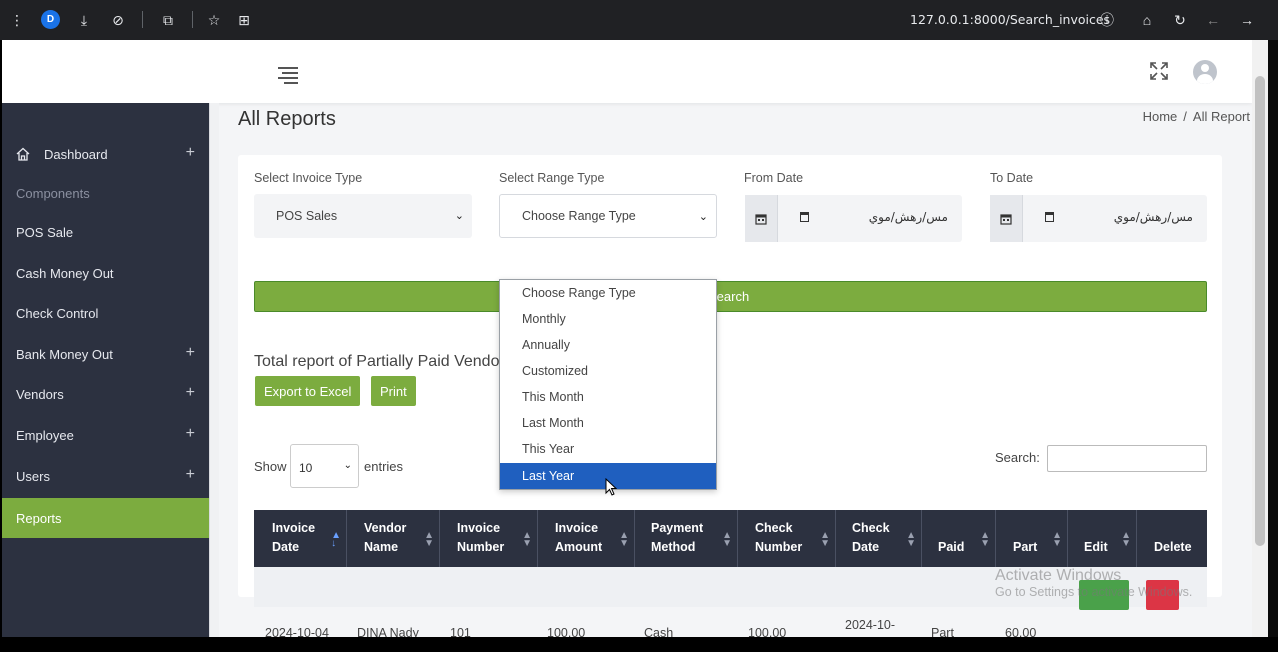 This screenshot has width=1278, height=652. What do you see at coordinates (105, 154) in the screenshot?
I see `sidebar-item-dashboard: Dashboard +` at bounding box center [105, 154].